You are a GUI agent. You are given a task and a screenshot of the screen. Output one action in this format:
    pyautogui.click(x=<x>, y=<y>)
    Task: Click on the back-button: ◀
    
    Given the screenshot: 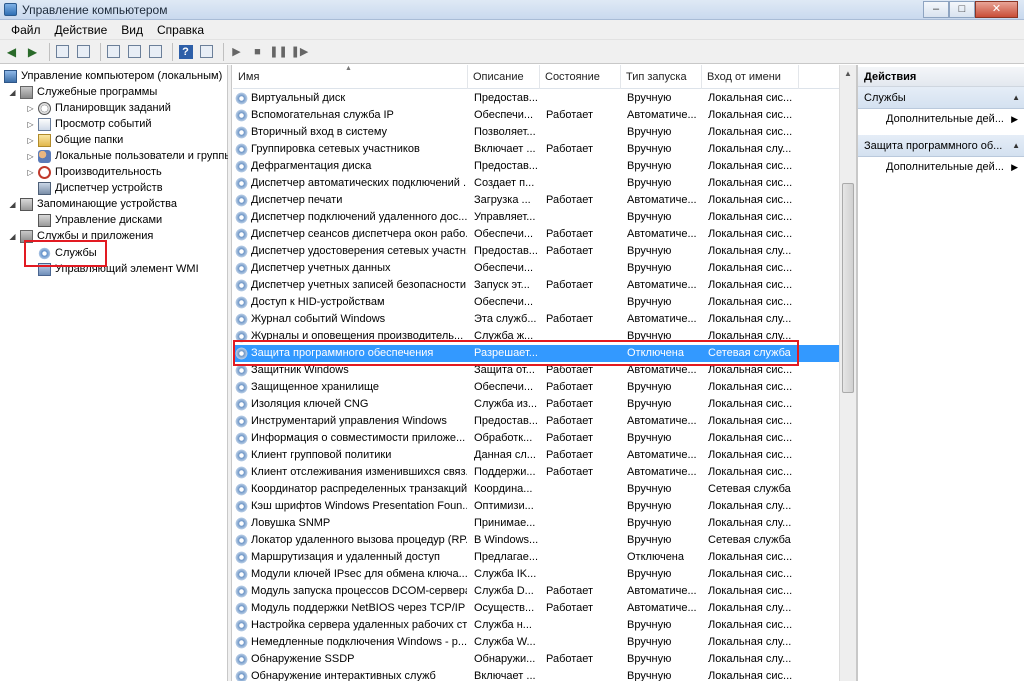 What is the action you would take?
    pyautogui.click(x=11, y=51)
    